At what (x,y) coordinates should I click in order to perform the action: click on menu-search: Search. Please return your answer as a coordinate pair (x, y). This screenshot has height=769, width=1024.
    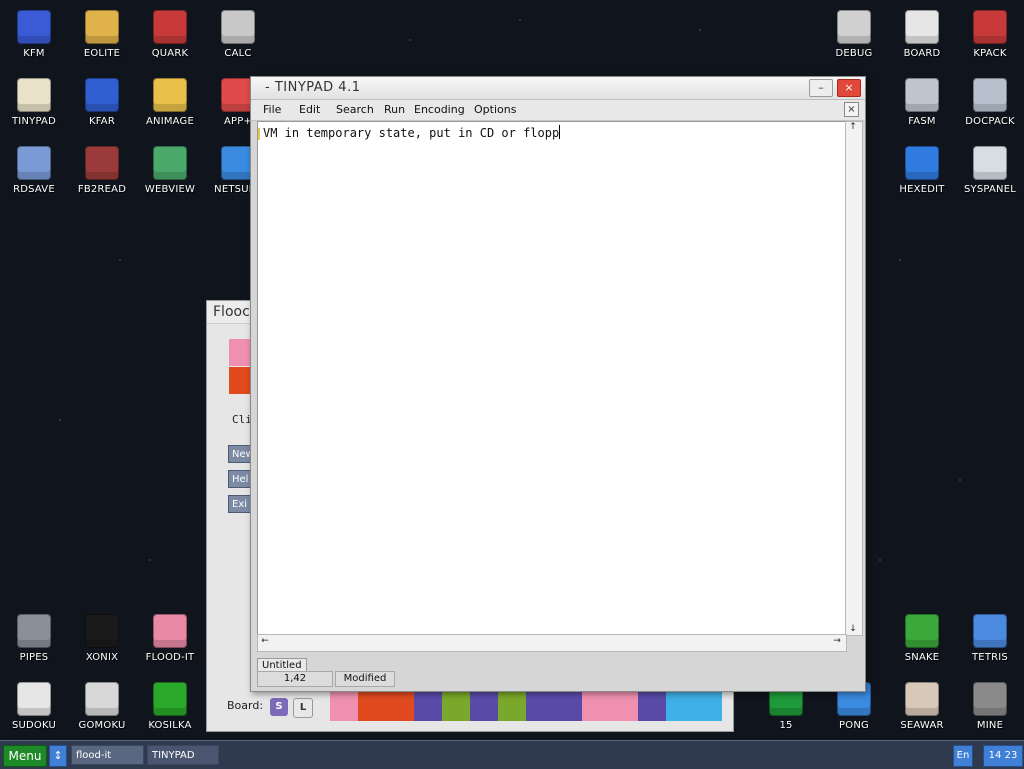
    Looking at the image, I should click on (355, 109).